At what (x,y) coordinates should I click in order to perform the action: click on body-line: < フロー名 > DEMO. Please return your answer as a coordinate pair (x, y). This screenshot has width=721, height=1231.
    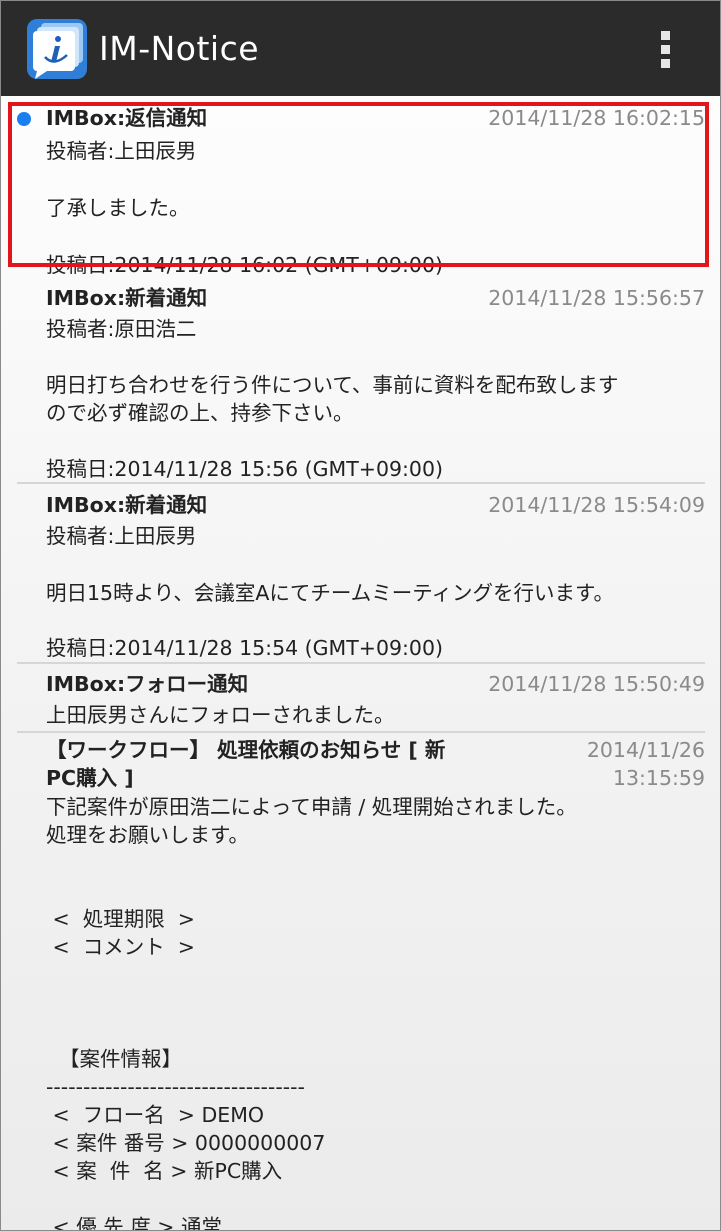
    Looking at the image, I should click on (155, 1115).